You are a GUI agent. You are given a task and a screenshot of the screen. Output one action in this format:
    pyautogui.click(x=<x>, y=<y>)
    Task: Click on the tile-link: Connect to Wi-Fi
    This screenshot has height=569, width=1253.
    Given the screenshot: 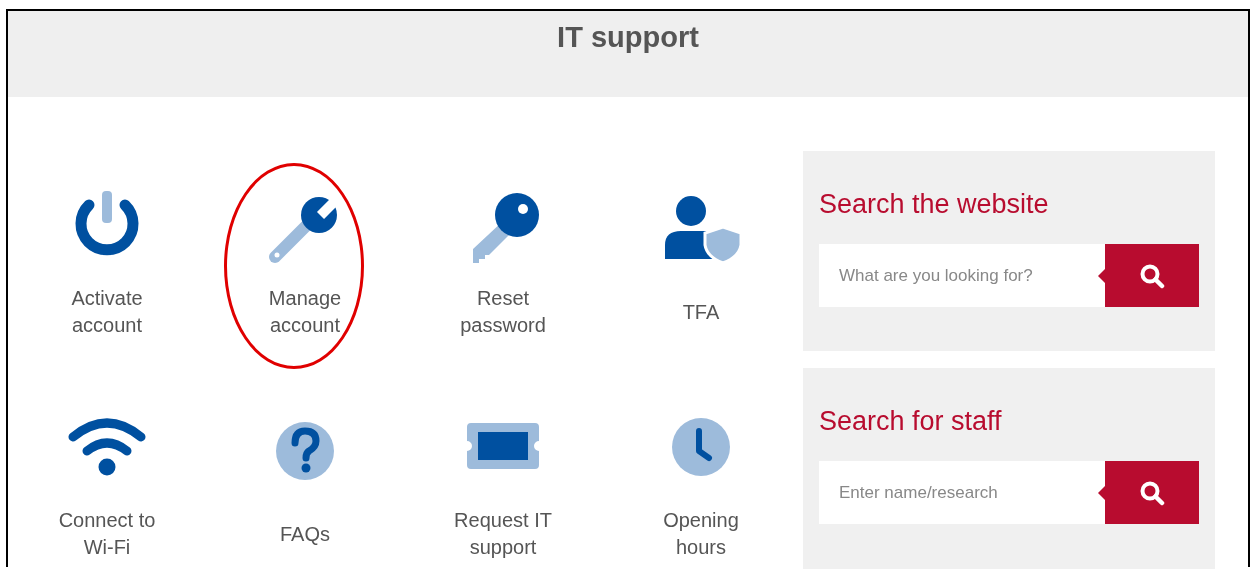 What is the action you would take?
    pyautogui.click(x=107, y=534)
    